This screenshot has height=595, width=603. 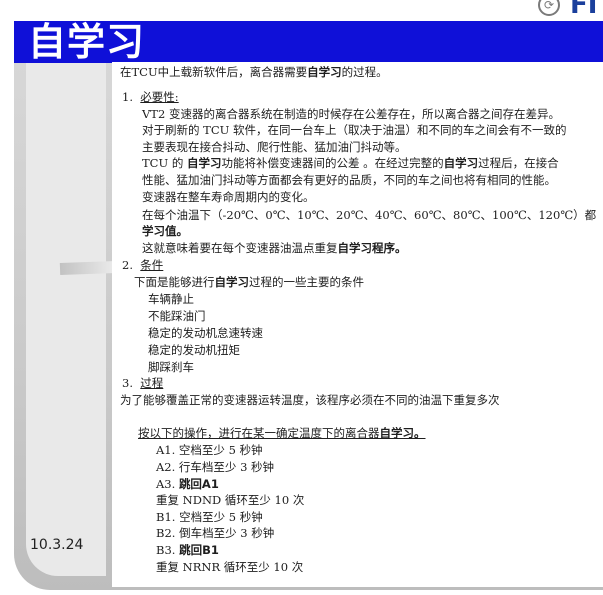 I want to click on step-text: 重复 NDND 循环至少 10 次, so click(x=230, y=500).